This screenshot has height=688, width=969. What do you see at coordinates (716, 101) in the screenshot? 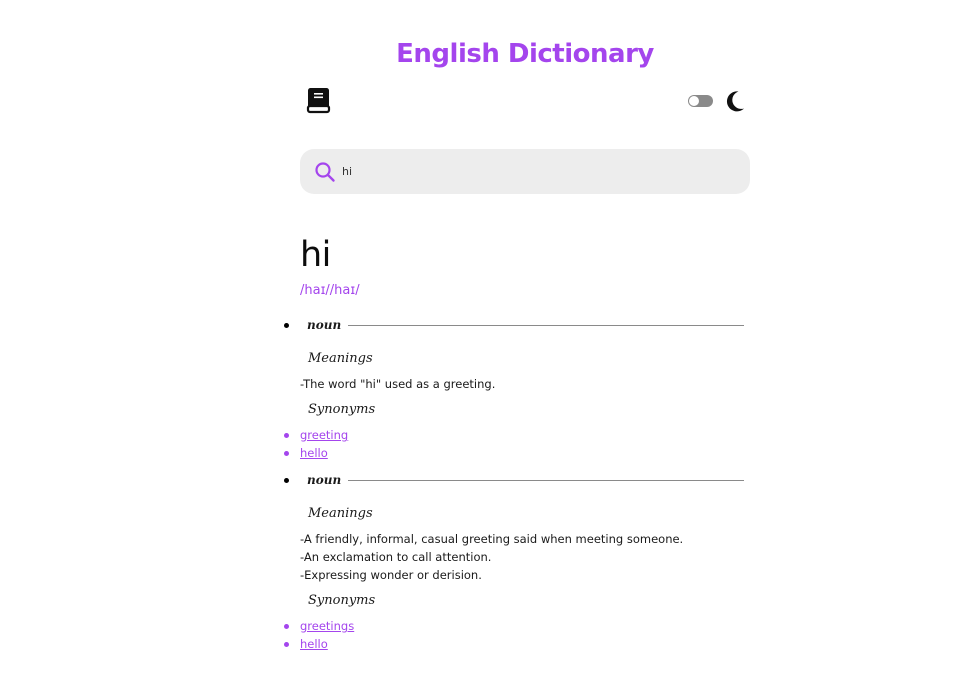
I see `theme-controls` at bounding box center [716, 101].